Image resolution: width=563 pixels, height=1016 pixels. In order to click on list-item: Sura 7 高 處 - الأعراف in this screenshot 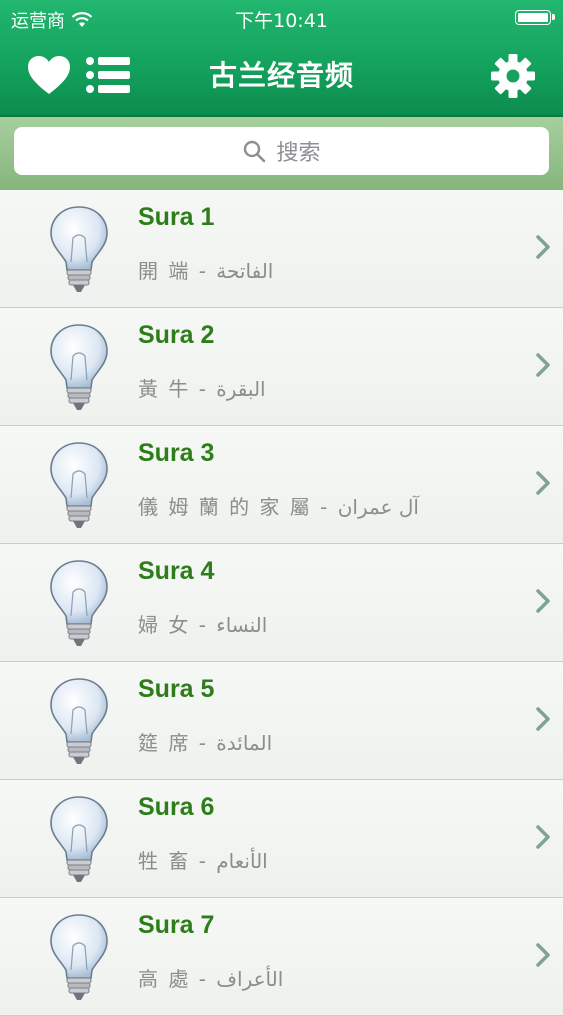, I will do `click(281, 957)`.